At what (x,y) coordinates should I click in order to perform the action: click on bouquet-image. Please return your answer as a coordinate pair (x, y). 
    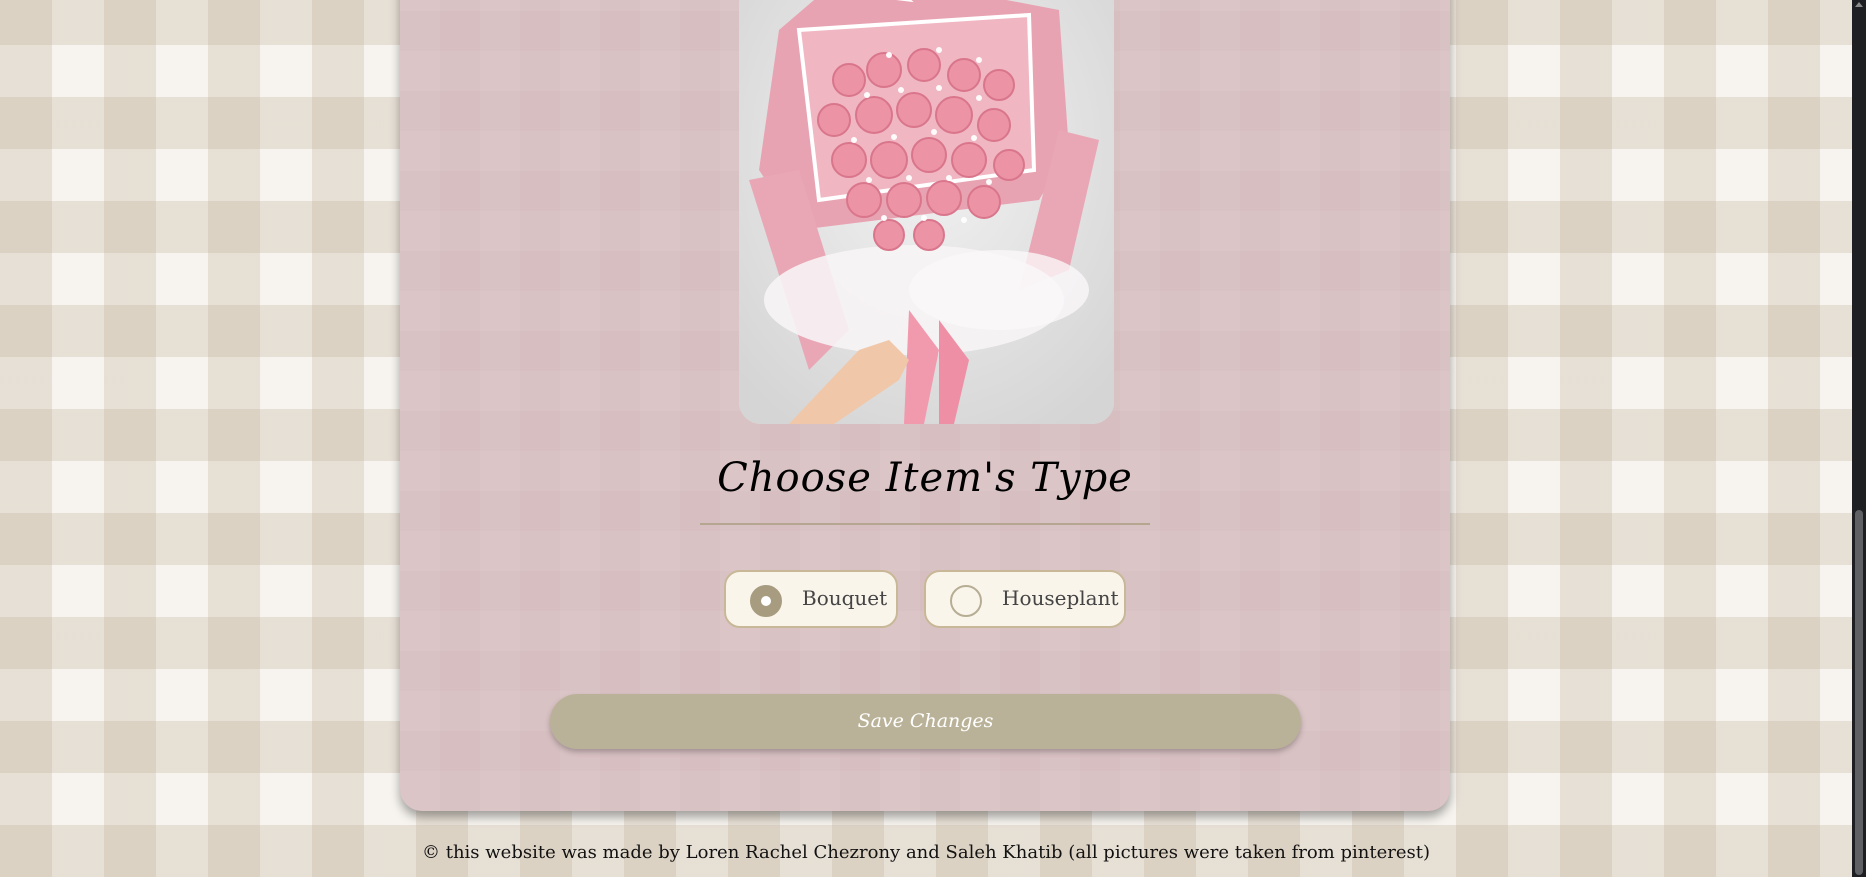
    Looking at the image, I should click on (926, 212).